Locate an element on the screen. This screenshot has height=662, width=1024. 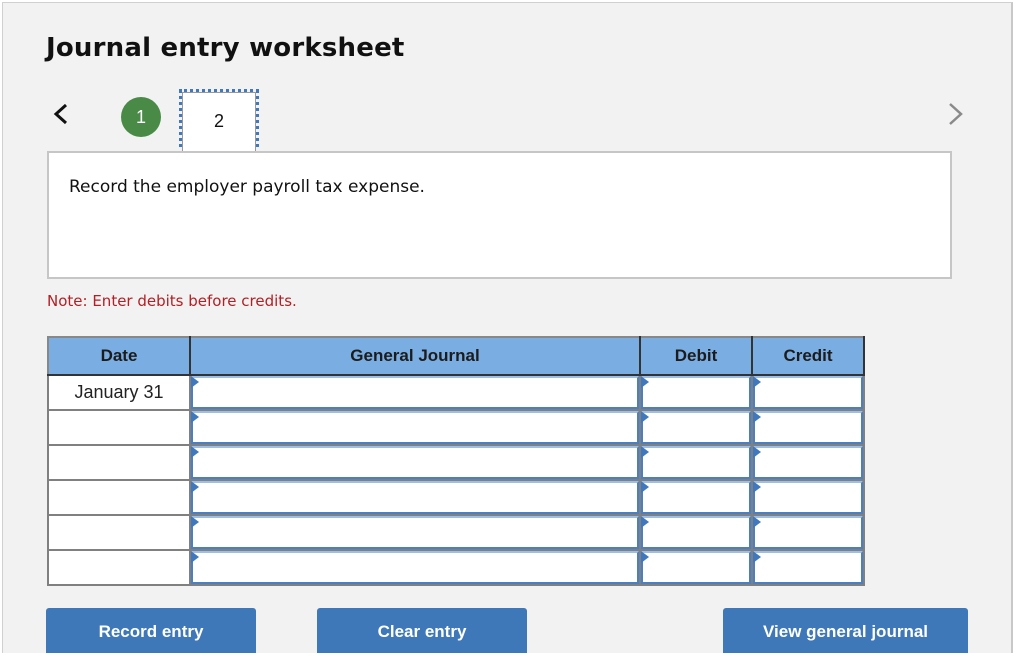
next-step-button is located at coordinates (955, 114).